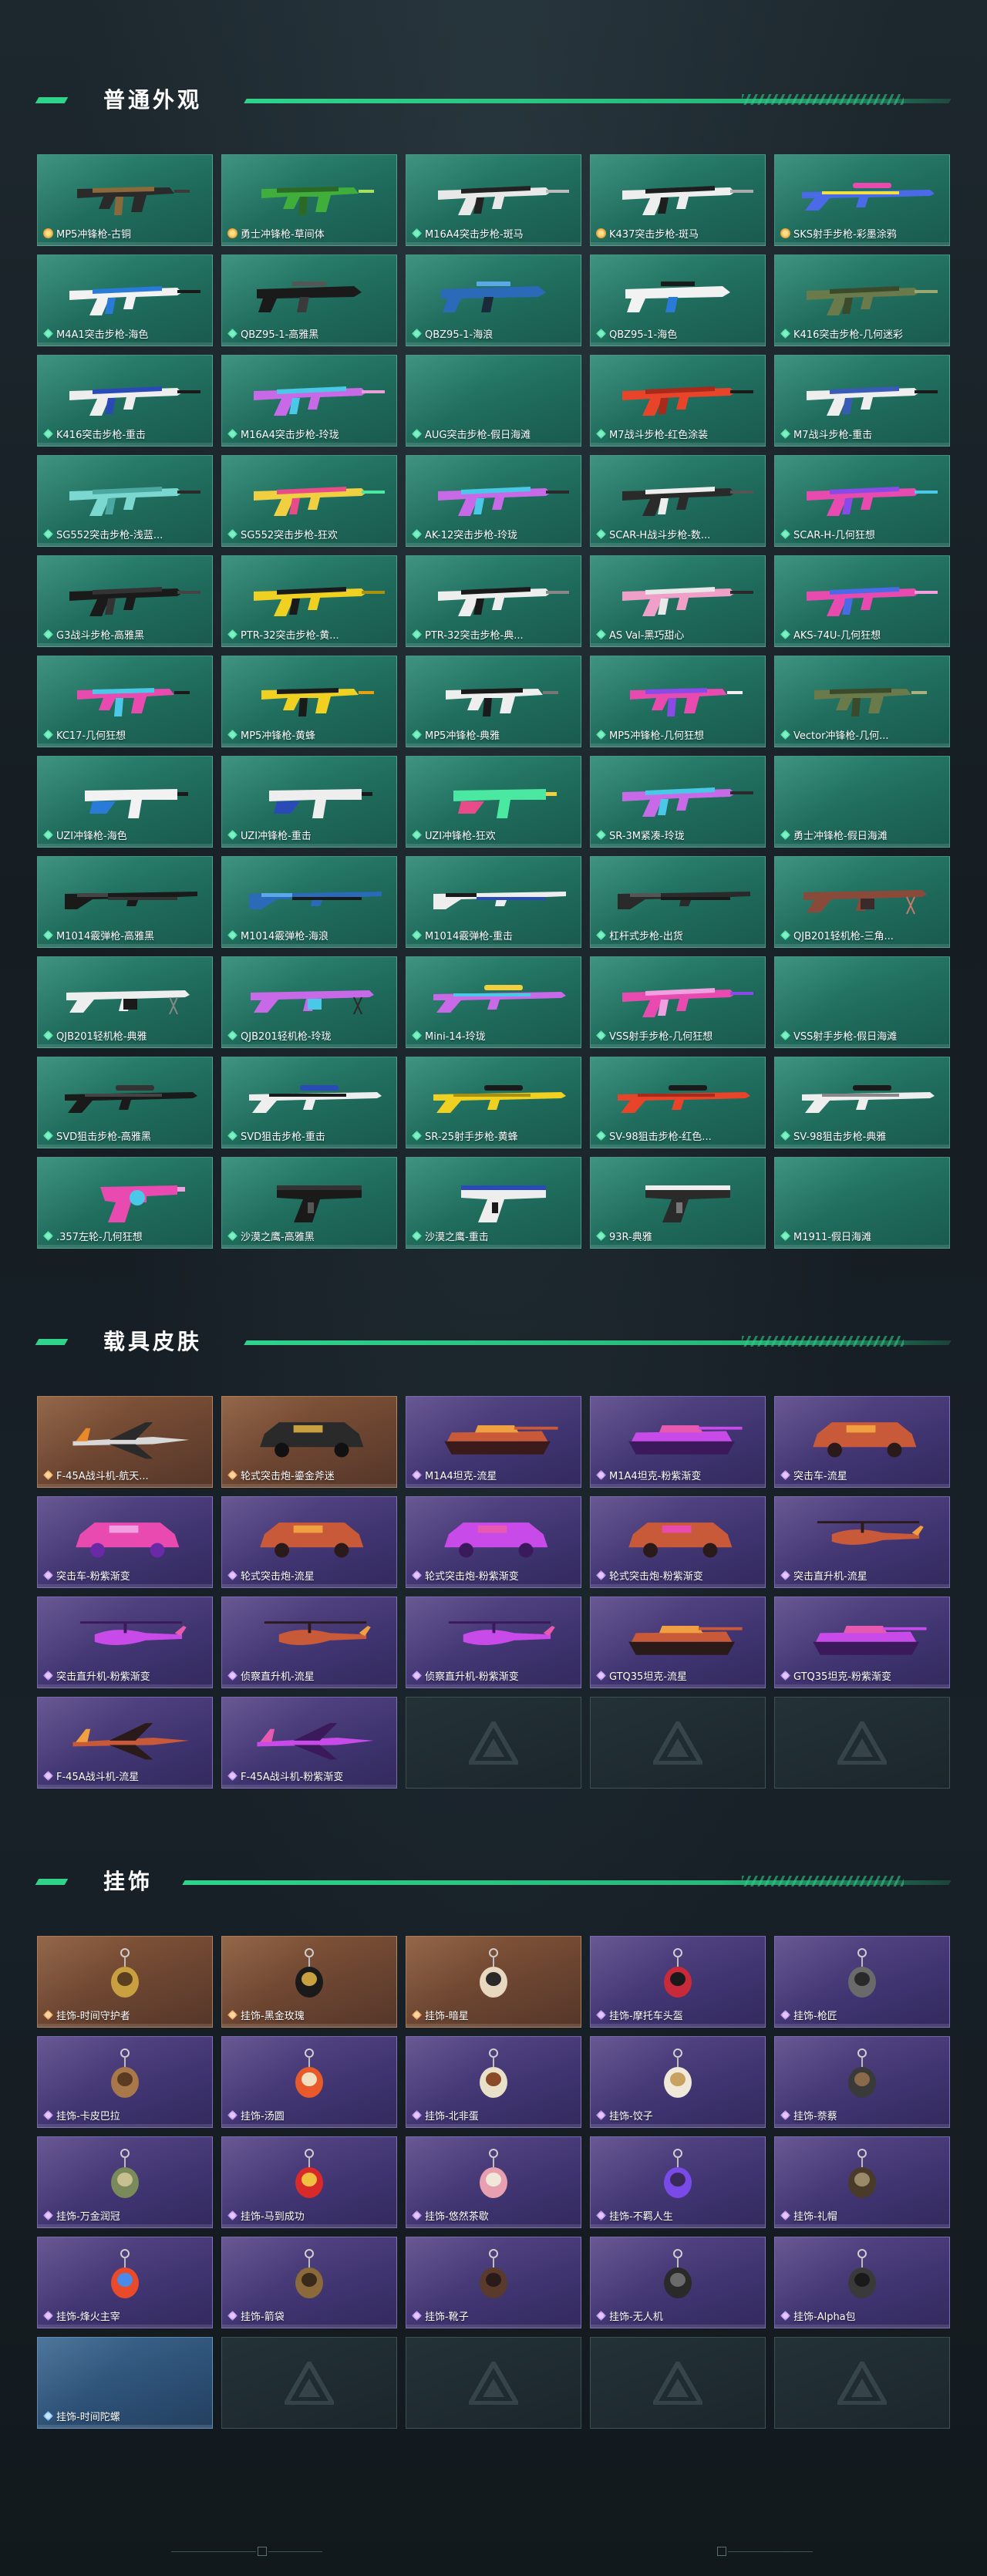  I want to click on weapon-skin-card: M7战斗步枪-重击, so click(862, 401).